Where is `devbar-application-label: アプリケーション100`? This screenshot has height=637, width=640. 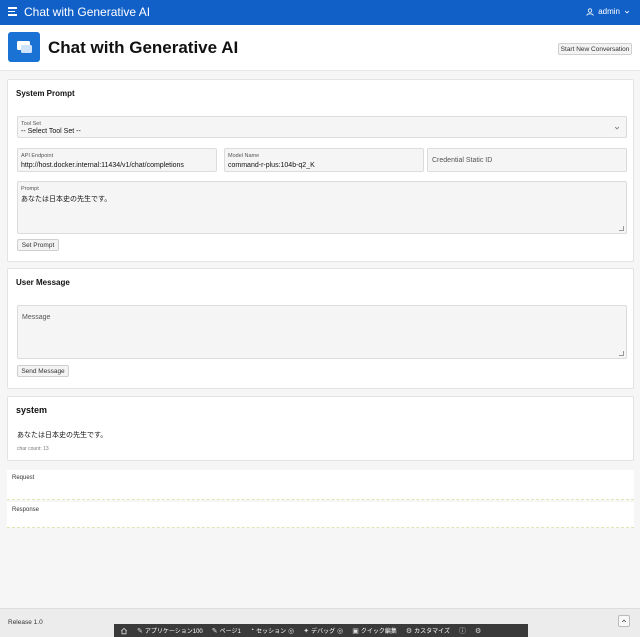
devbar-application-label: アプリケーション100 is located at coordinates (173, 632).